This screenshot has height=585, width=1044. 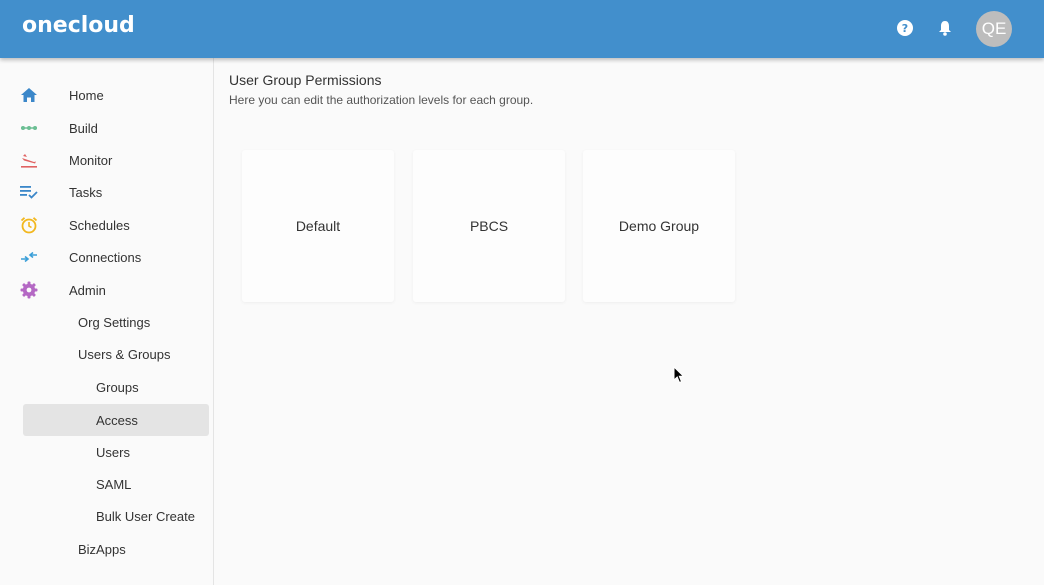 I want to click on group-card-default: Default, so click(x=318, y=226).